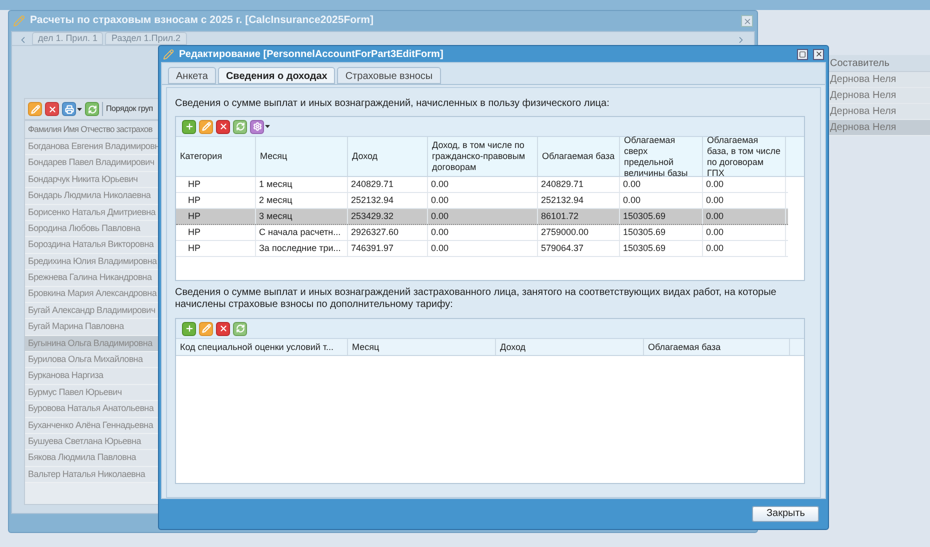 The width and height of the screenshot is (930, 547). I want to click on table-cell-text: Борисенко Наталья Дмитриевна, so click(92, 212).